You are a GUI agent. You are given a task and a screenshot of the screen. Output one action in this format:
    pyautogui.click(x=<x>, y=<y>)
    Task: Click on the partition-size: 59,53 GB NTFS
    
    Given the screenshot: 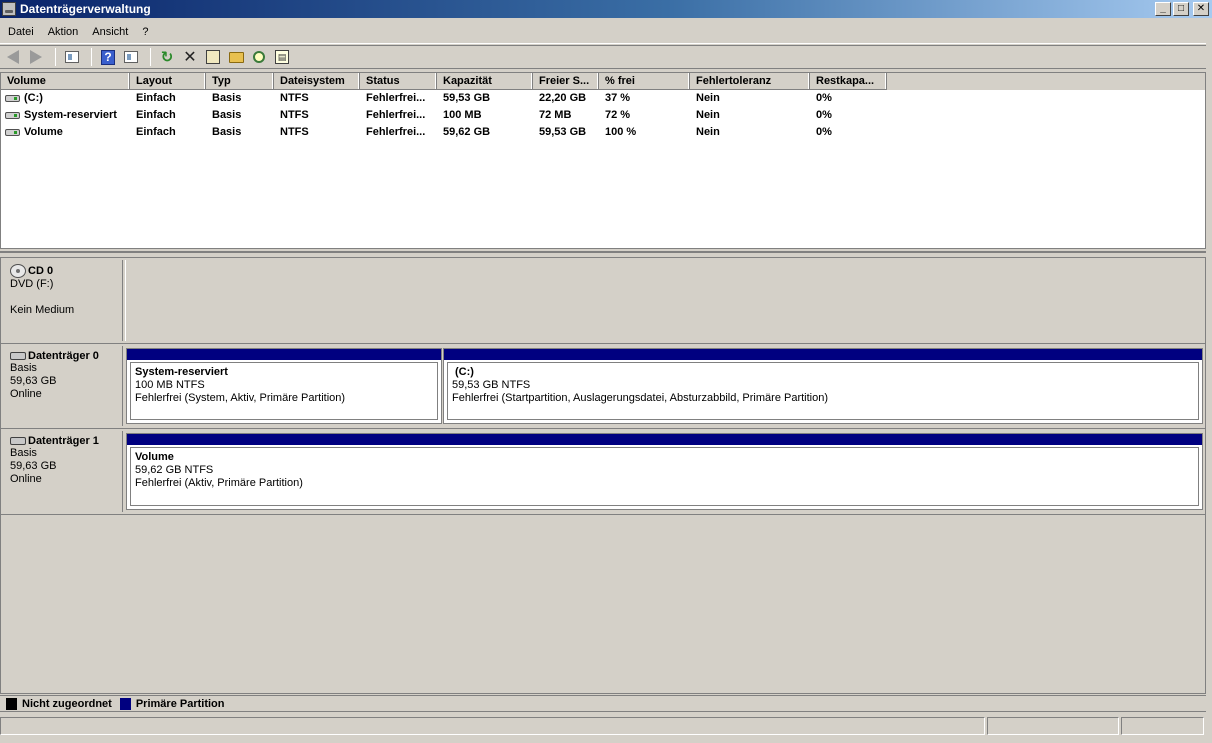 What is the action you would take?
    pyautogui.click(x=491, y=385)
    